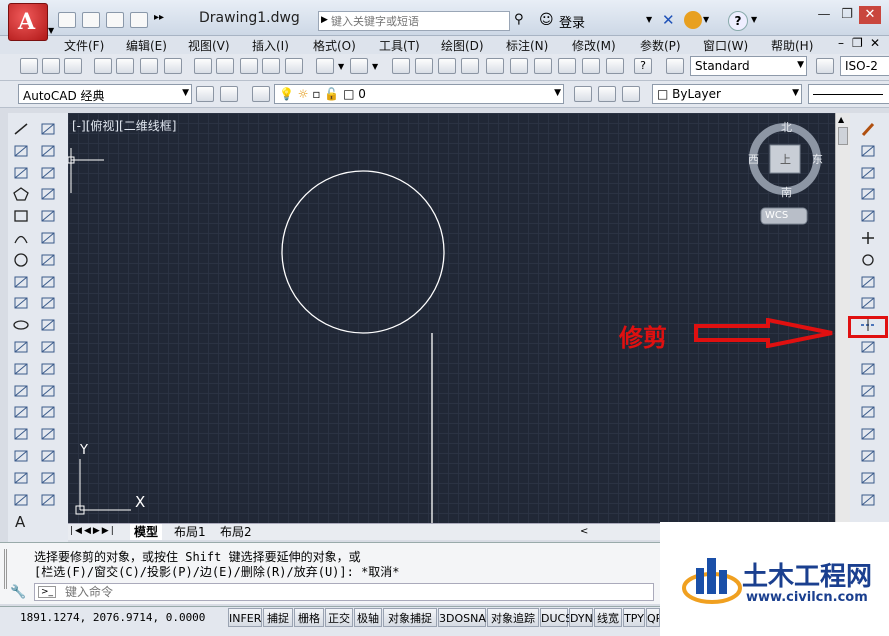 This screenshot has width=889, height=636. Describe the element at coordinates (29, 66) in the screenshot. I see `qnew-icon` at that location.